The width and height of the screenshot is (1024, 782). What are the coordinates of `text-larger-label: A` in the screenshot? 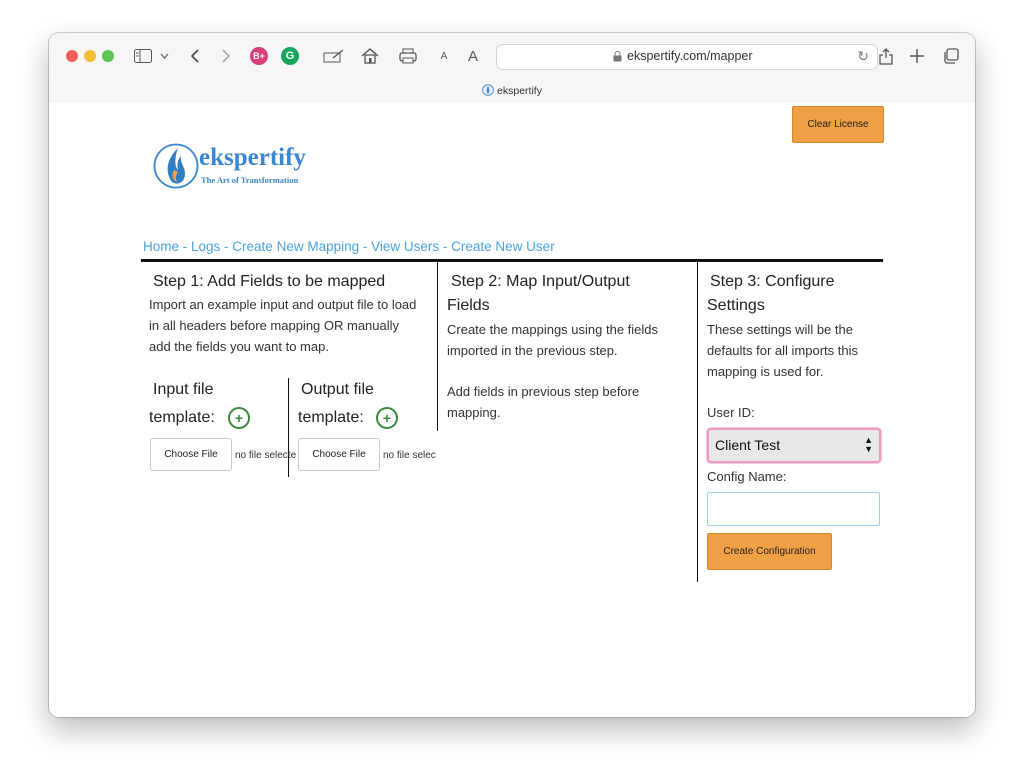 It's located at (472, 56).